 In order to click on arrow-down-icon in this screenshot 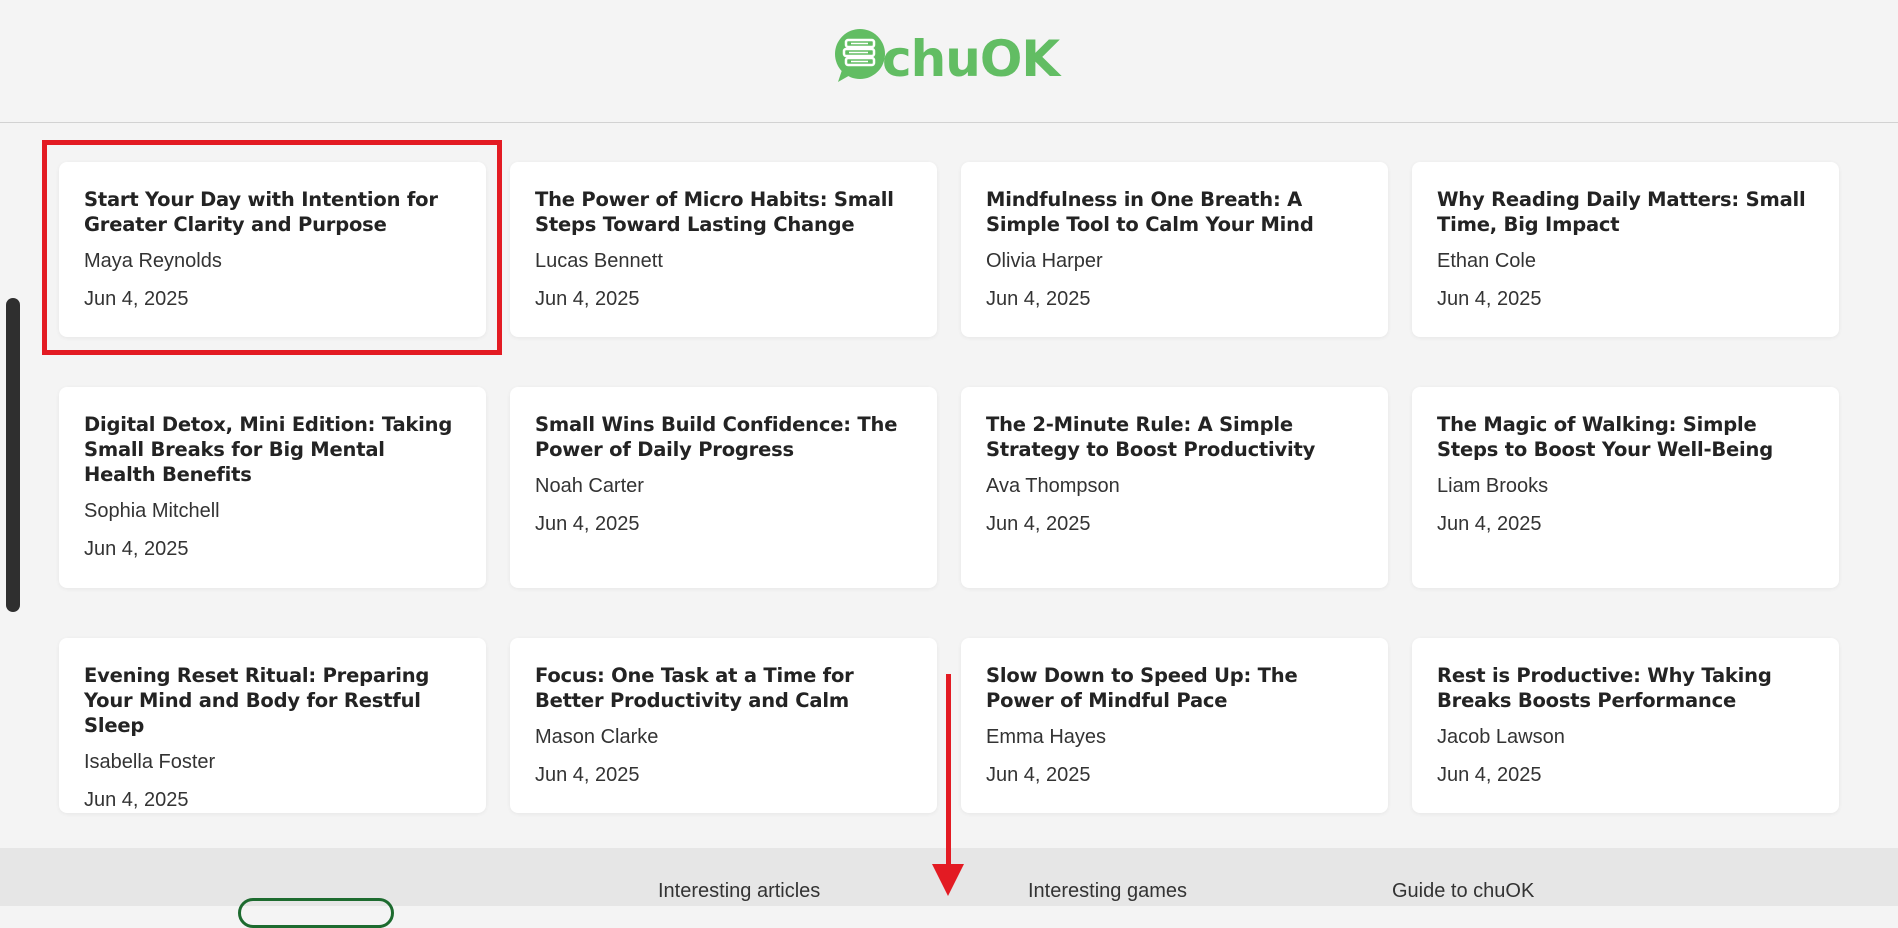, I will do `click(948, 880)`.